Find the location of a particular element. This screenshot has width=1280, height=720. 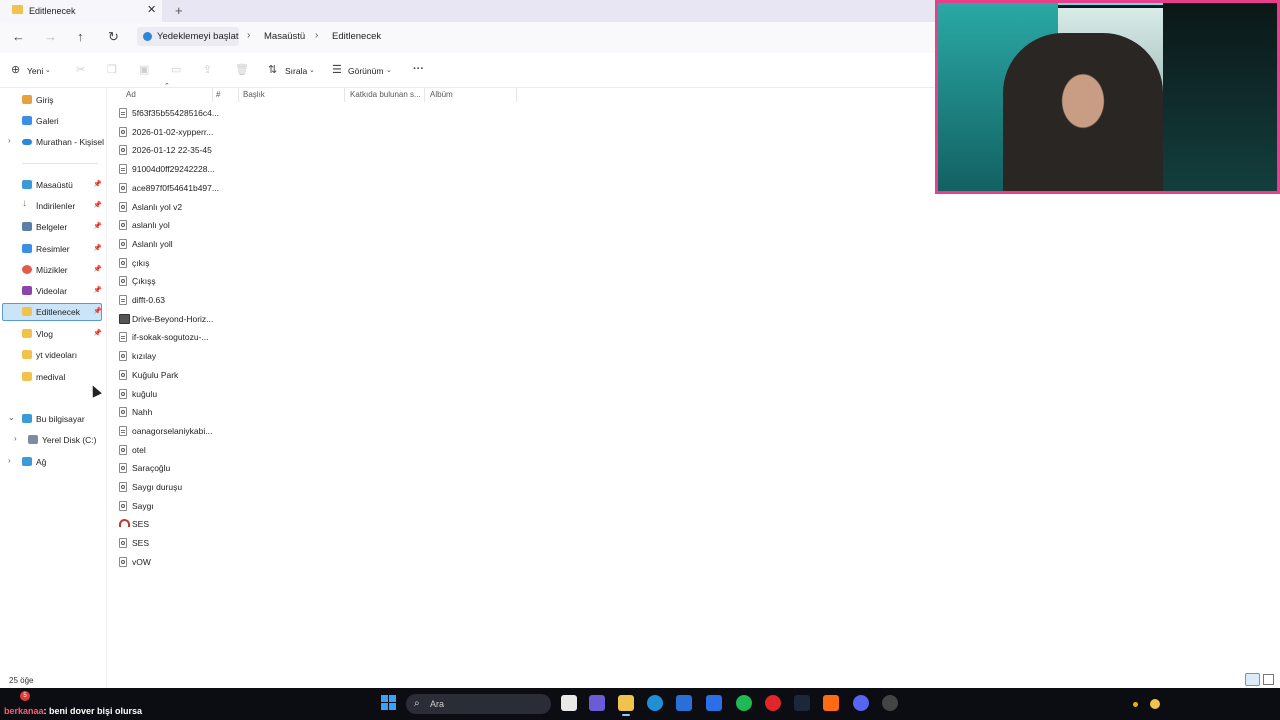

sidebar-item-music: Müzikler 📌 is located at coordinates (52, 270).